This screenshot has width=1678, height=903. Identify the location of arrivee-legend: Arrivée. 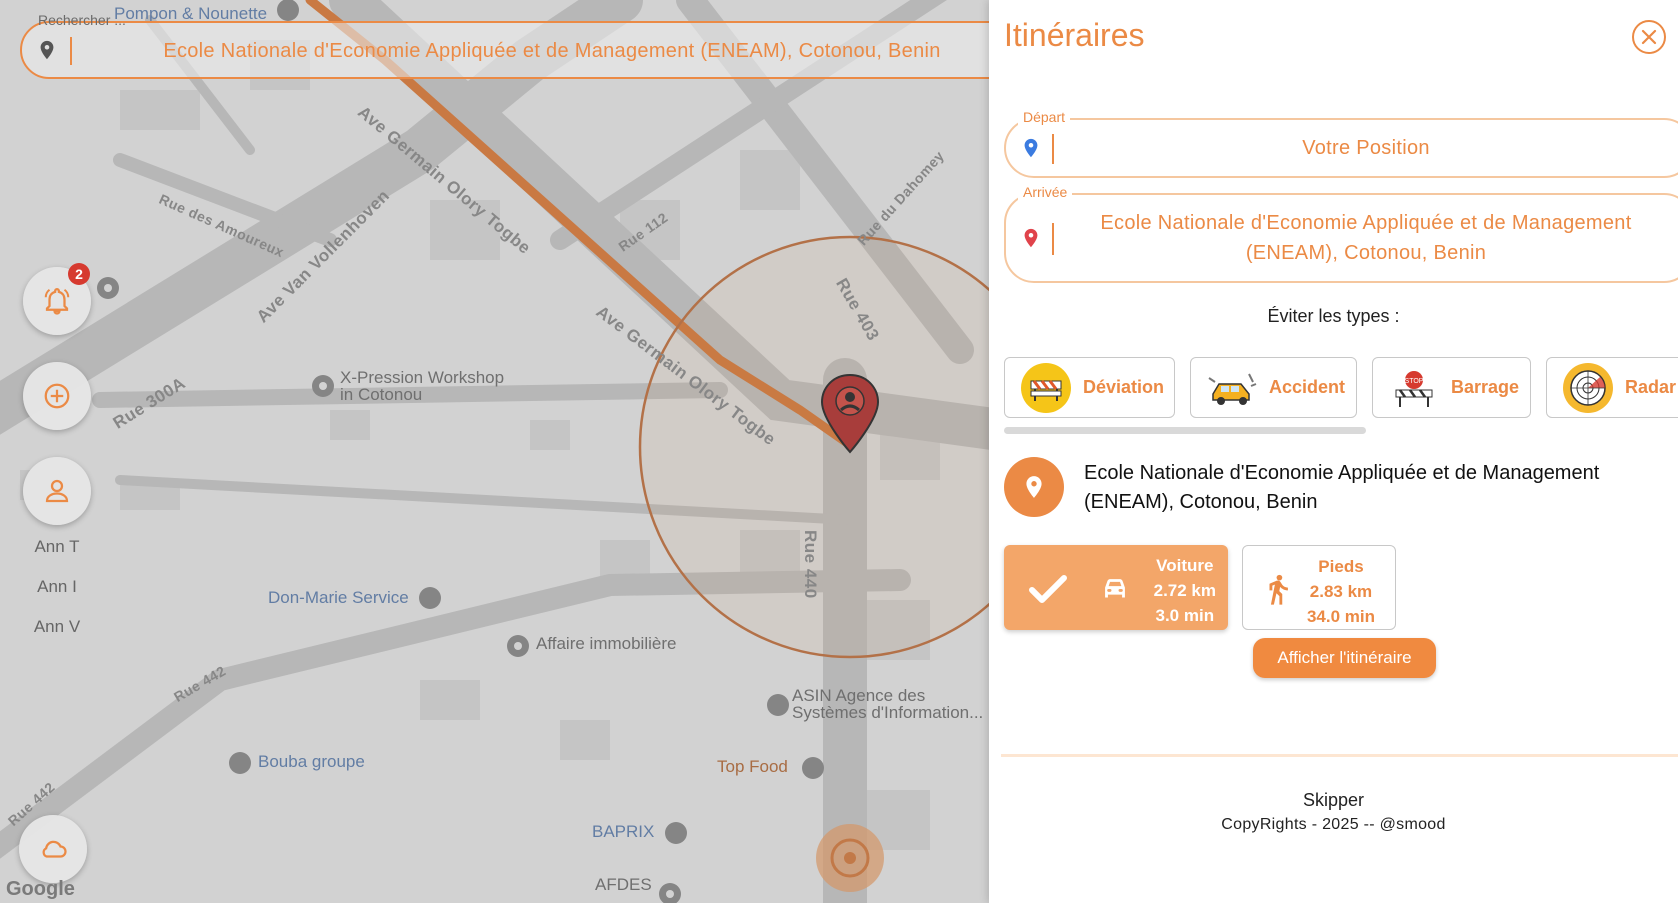
(1045, 192).